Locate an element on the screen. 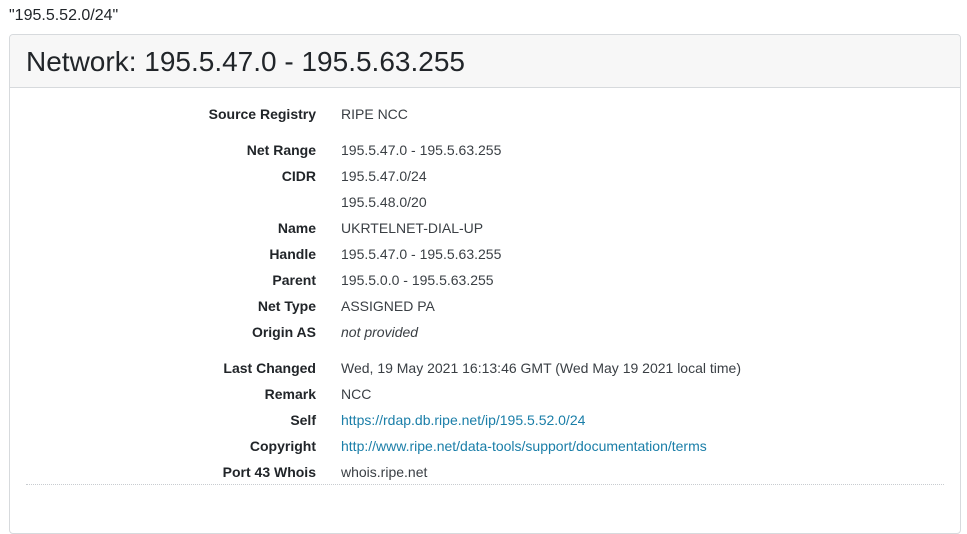 This screenshot has height=534, width=967. port43-value: whois.ripe.net is located at coordinates (384, 472).